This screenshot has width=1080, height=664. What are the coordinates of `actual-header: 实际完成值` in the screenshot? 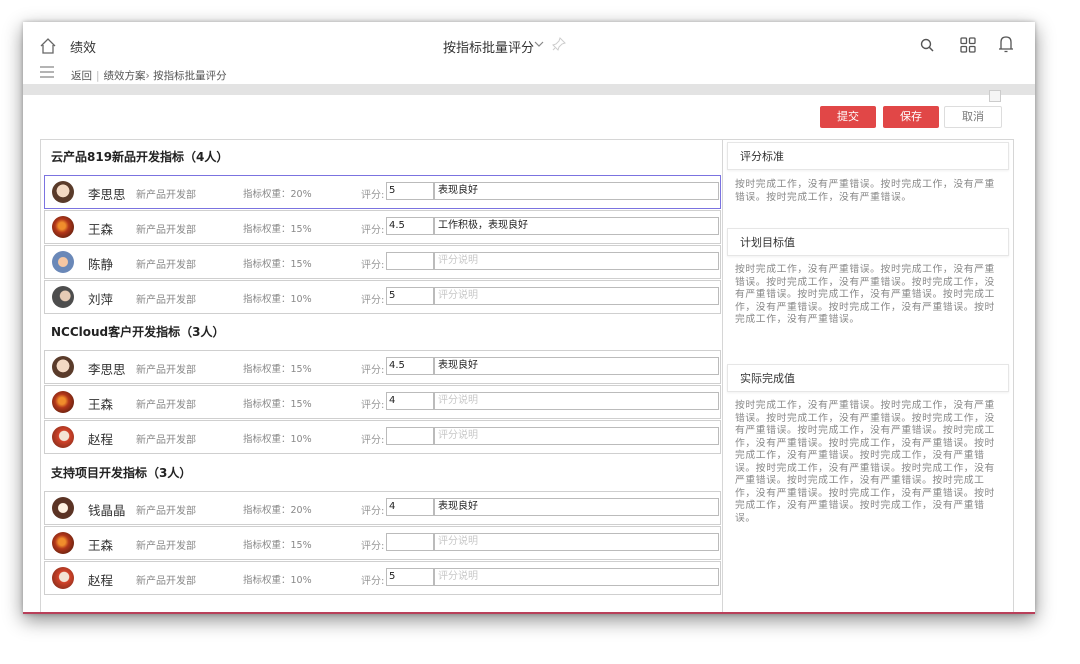 It's located at (868, 378).